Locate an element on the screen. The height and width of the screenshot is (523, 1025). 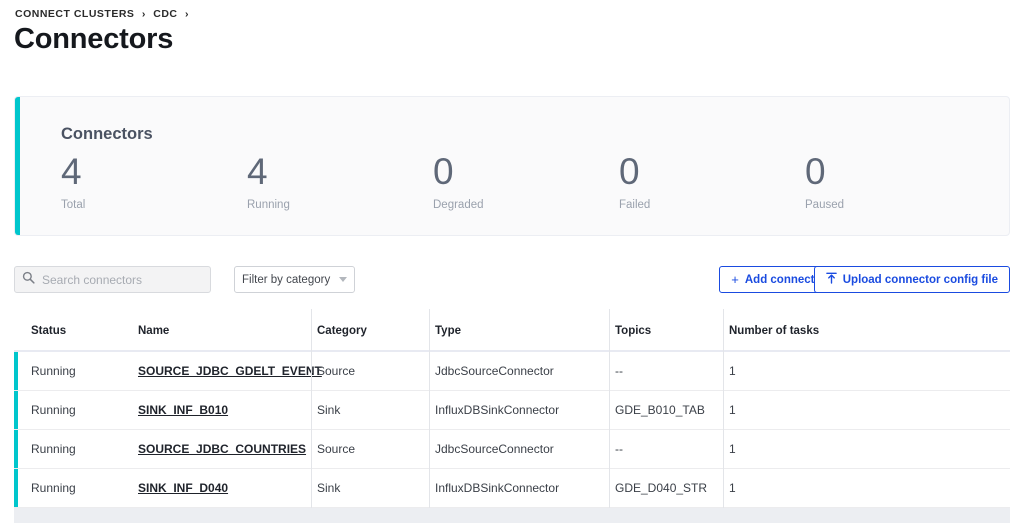
chevron-down-icon is located at coordinates (343, 279).